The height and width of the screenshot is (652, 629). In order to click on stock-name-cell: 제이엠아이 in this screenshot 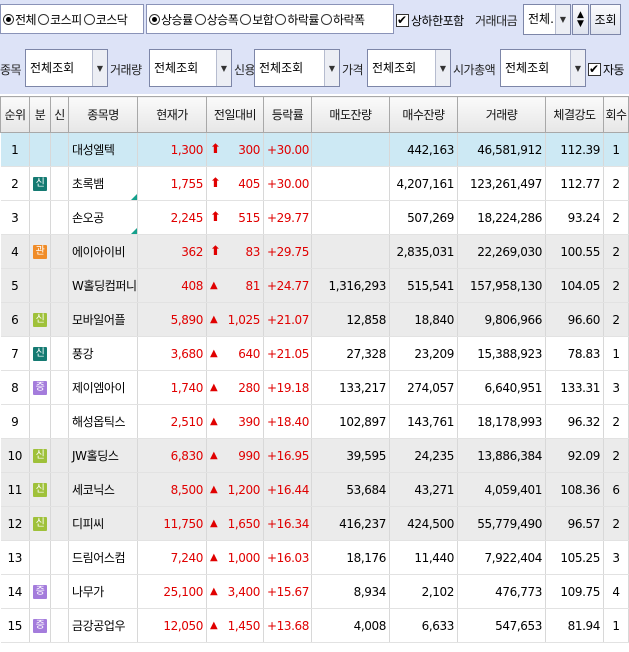, I will do `click(103, 387)`.